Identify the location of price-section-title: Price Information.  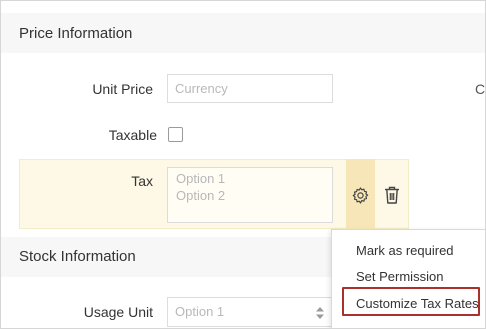
(76, 33).